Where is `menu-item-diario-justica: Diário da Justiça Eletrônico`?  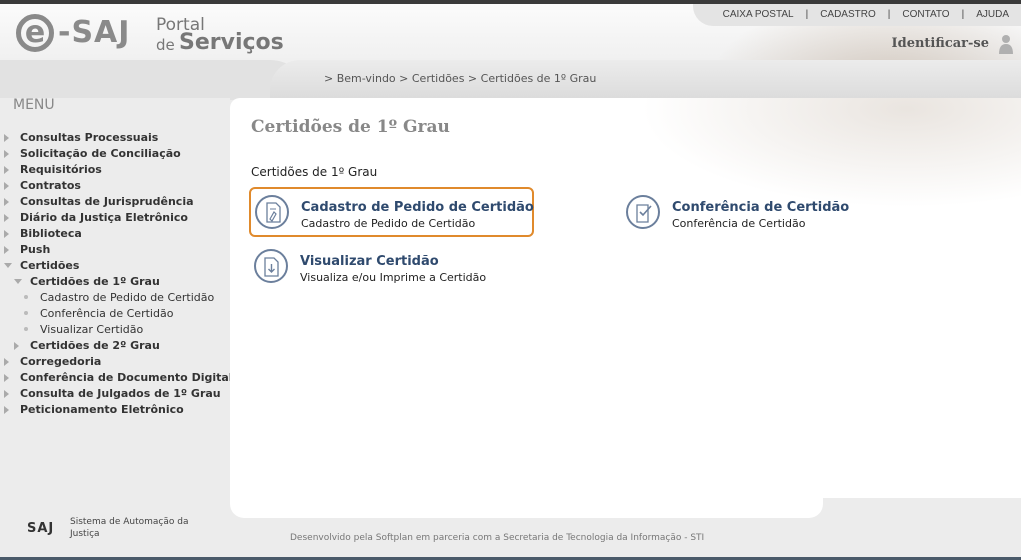 menu-item-diario-justica: Diário da Justiça Eletrônico is located at coordinates (115, 218).